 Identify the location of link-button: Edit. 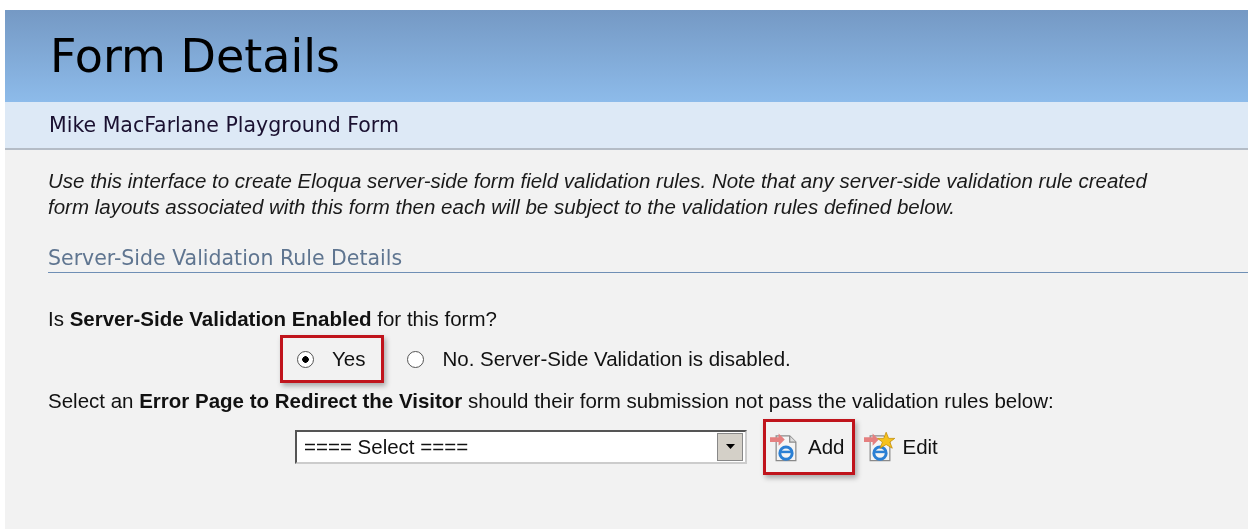
(920, 447).